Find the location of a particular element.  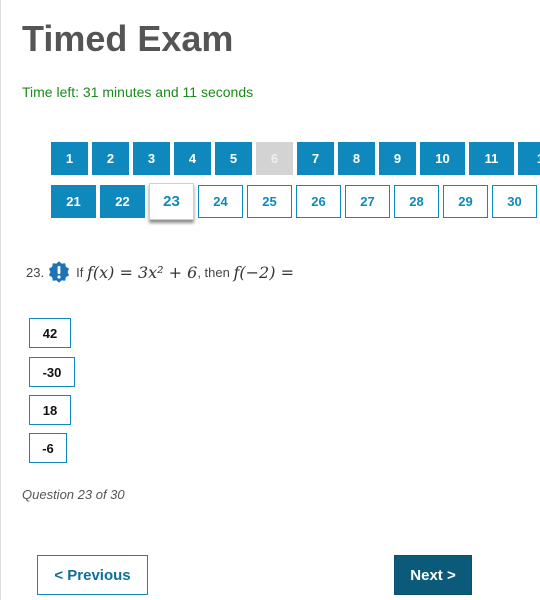

question-nav-button: 10 is located at coordinates (442, 158).